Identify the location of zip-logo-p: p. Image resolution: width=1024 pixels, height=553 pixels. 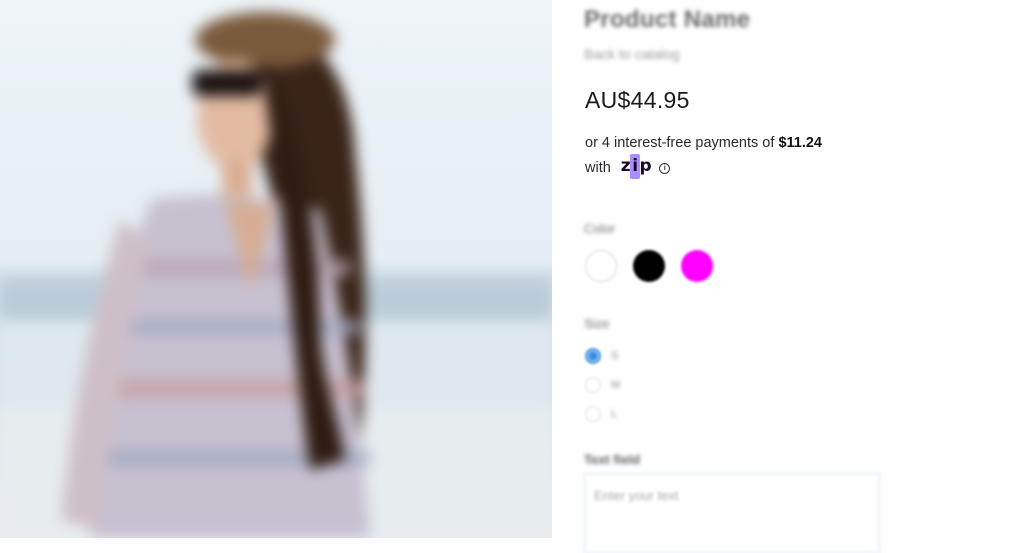
(645, 166).